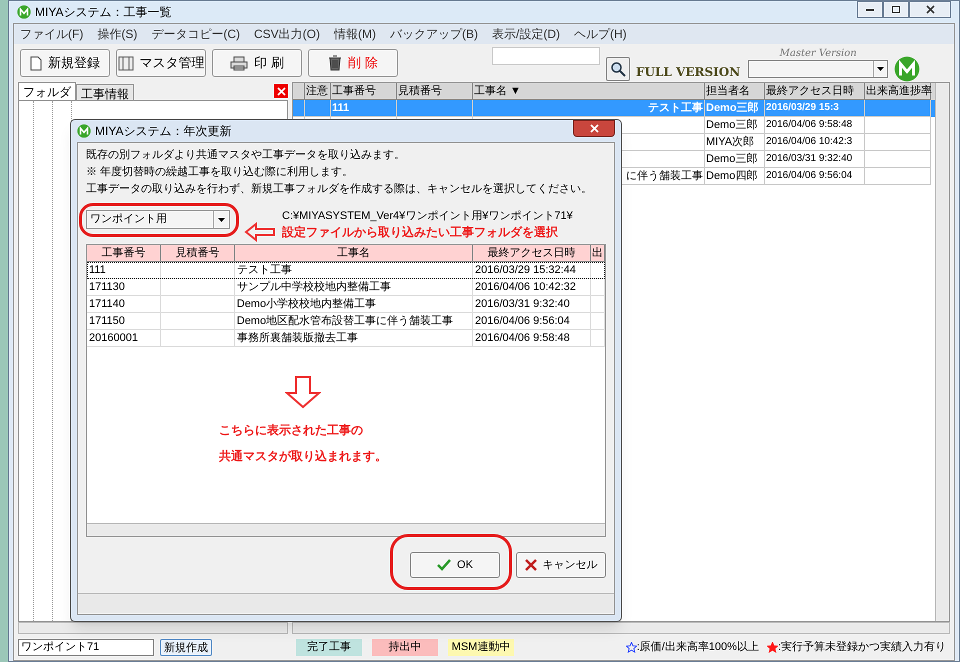  Describe the element at coordinates (353, 321) in the screenshot. I see `table-cell: Demo地区配水管布設替工事に伴う舗装工事` at that location.